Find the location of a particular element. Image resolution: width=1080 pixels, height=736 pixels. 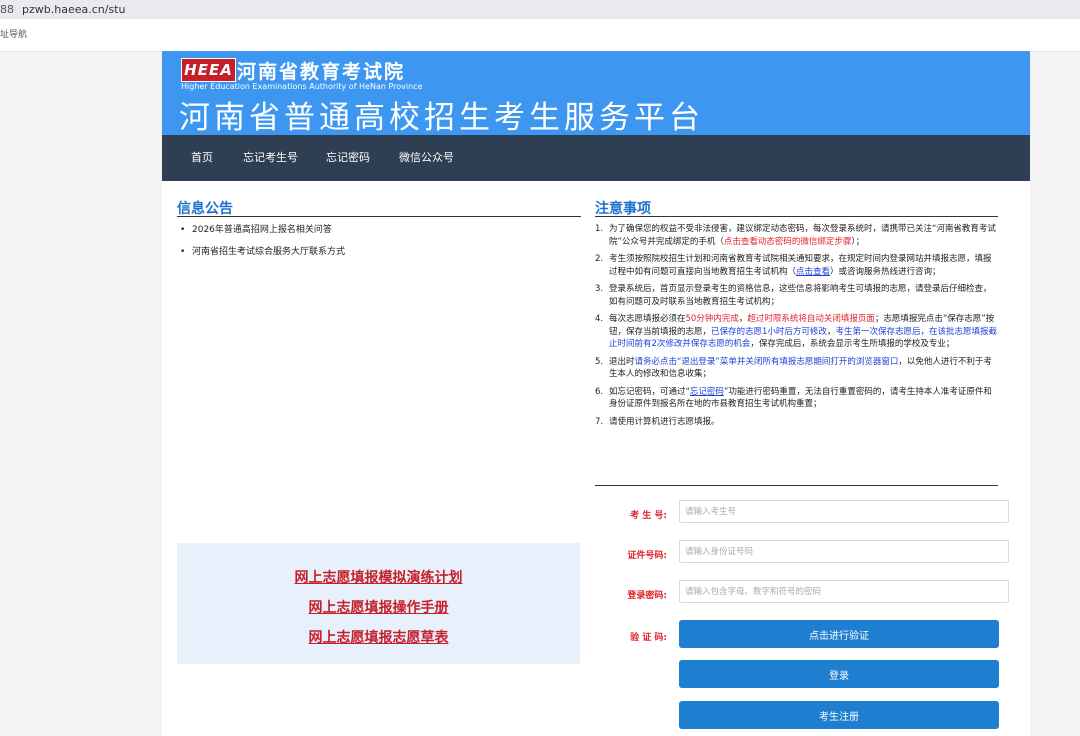

nav-forgot-exam-number: 忘记考生号 is located at coordinates (270, 158).